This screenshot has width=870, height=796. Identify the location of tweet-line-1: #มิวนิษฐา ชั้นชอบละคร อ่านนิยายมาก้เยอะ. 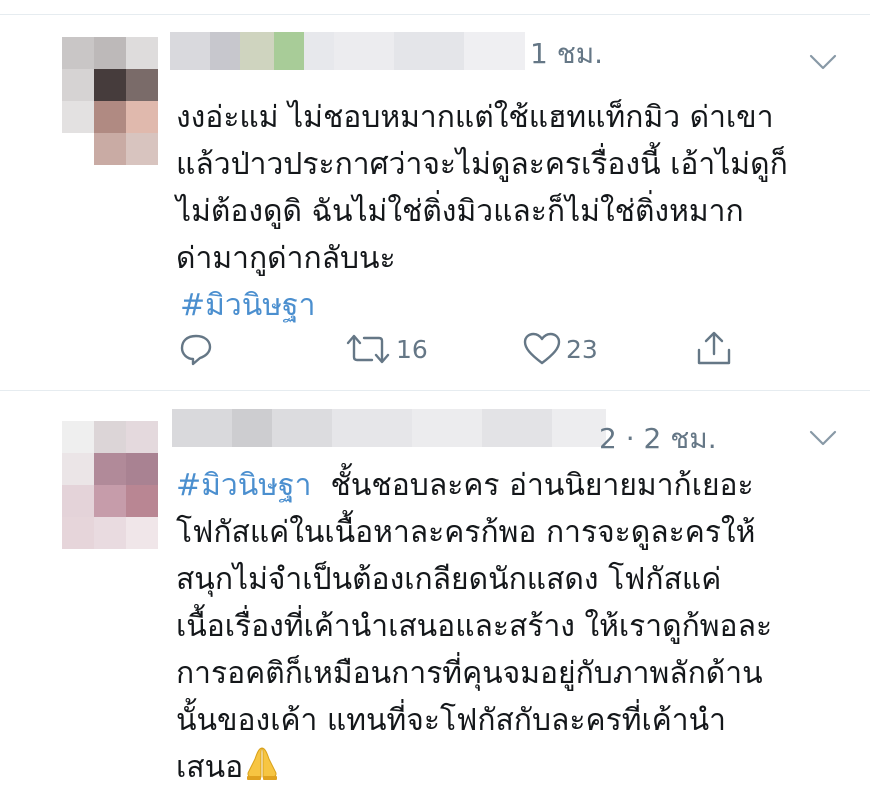
(465, 485).